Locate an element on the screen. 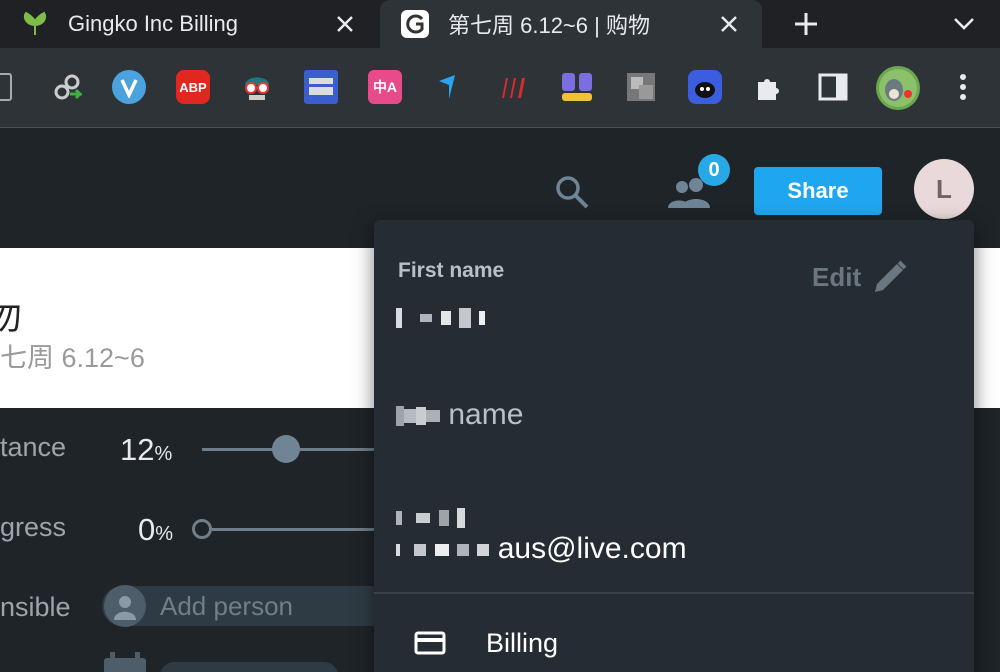 Image resolution: width=1000 pixels, height=672 pixels. ginkgo-leaf-icon is located at coordinates (35, 24).